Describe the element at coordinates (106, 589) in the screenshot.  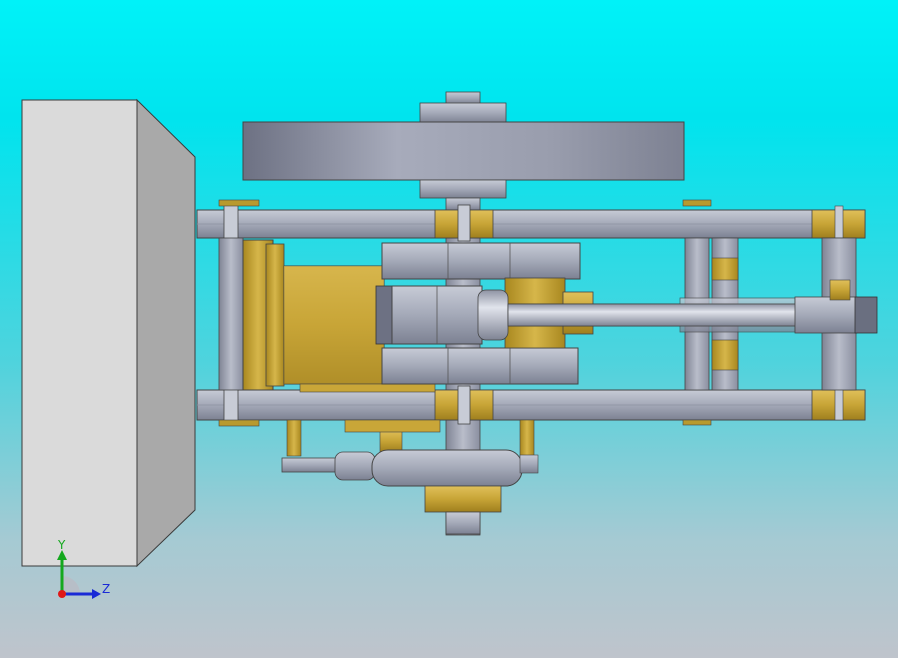
I see `z-axis-label: Z` at that location.